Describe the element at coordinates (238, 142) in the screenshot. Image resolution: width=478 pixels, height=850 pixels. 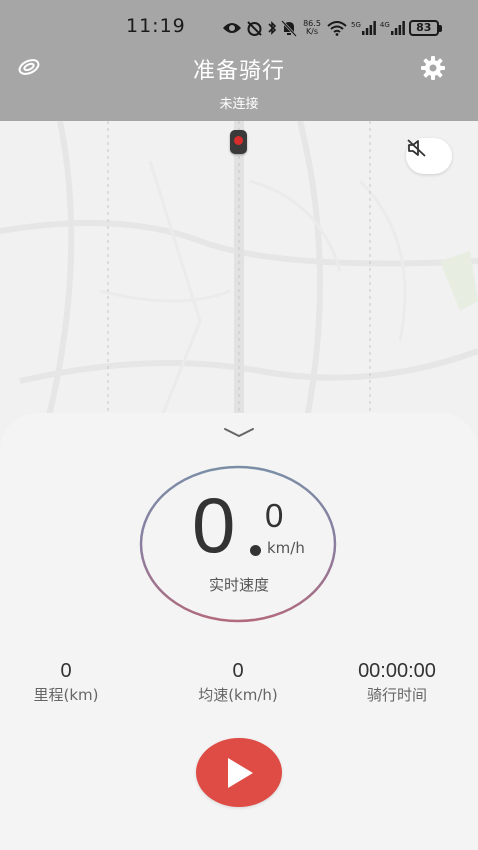
I see `location-marker` at that location.